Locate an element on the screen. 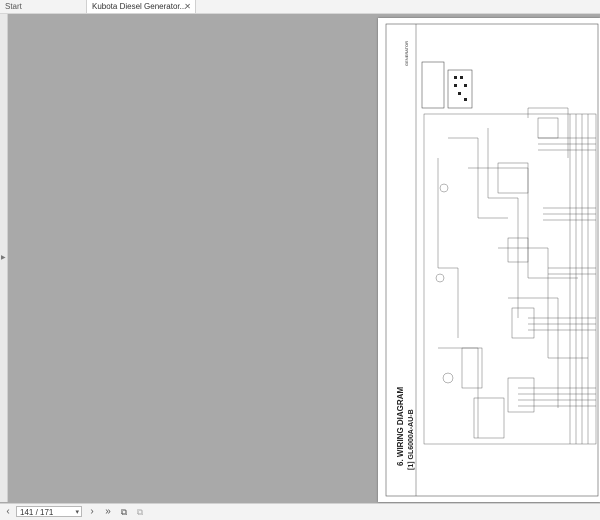 This screenshot has width=600, height=520. status-bar: ‹ 141 / 171 ▾ › » ⧉ ⧉ is located at coordinates (300, 511).